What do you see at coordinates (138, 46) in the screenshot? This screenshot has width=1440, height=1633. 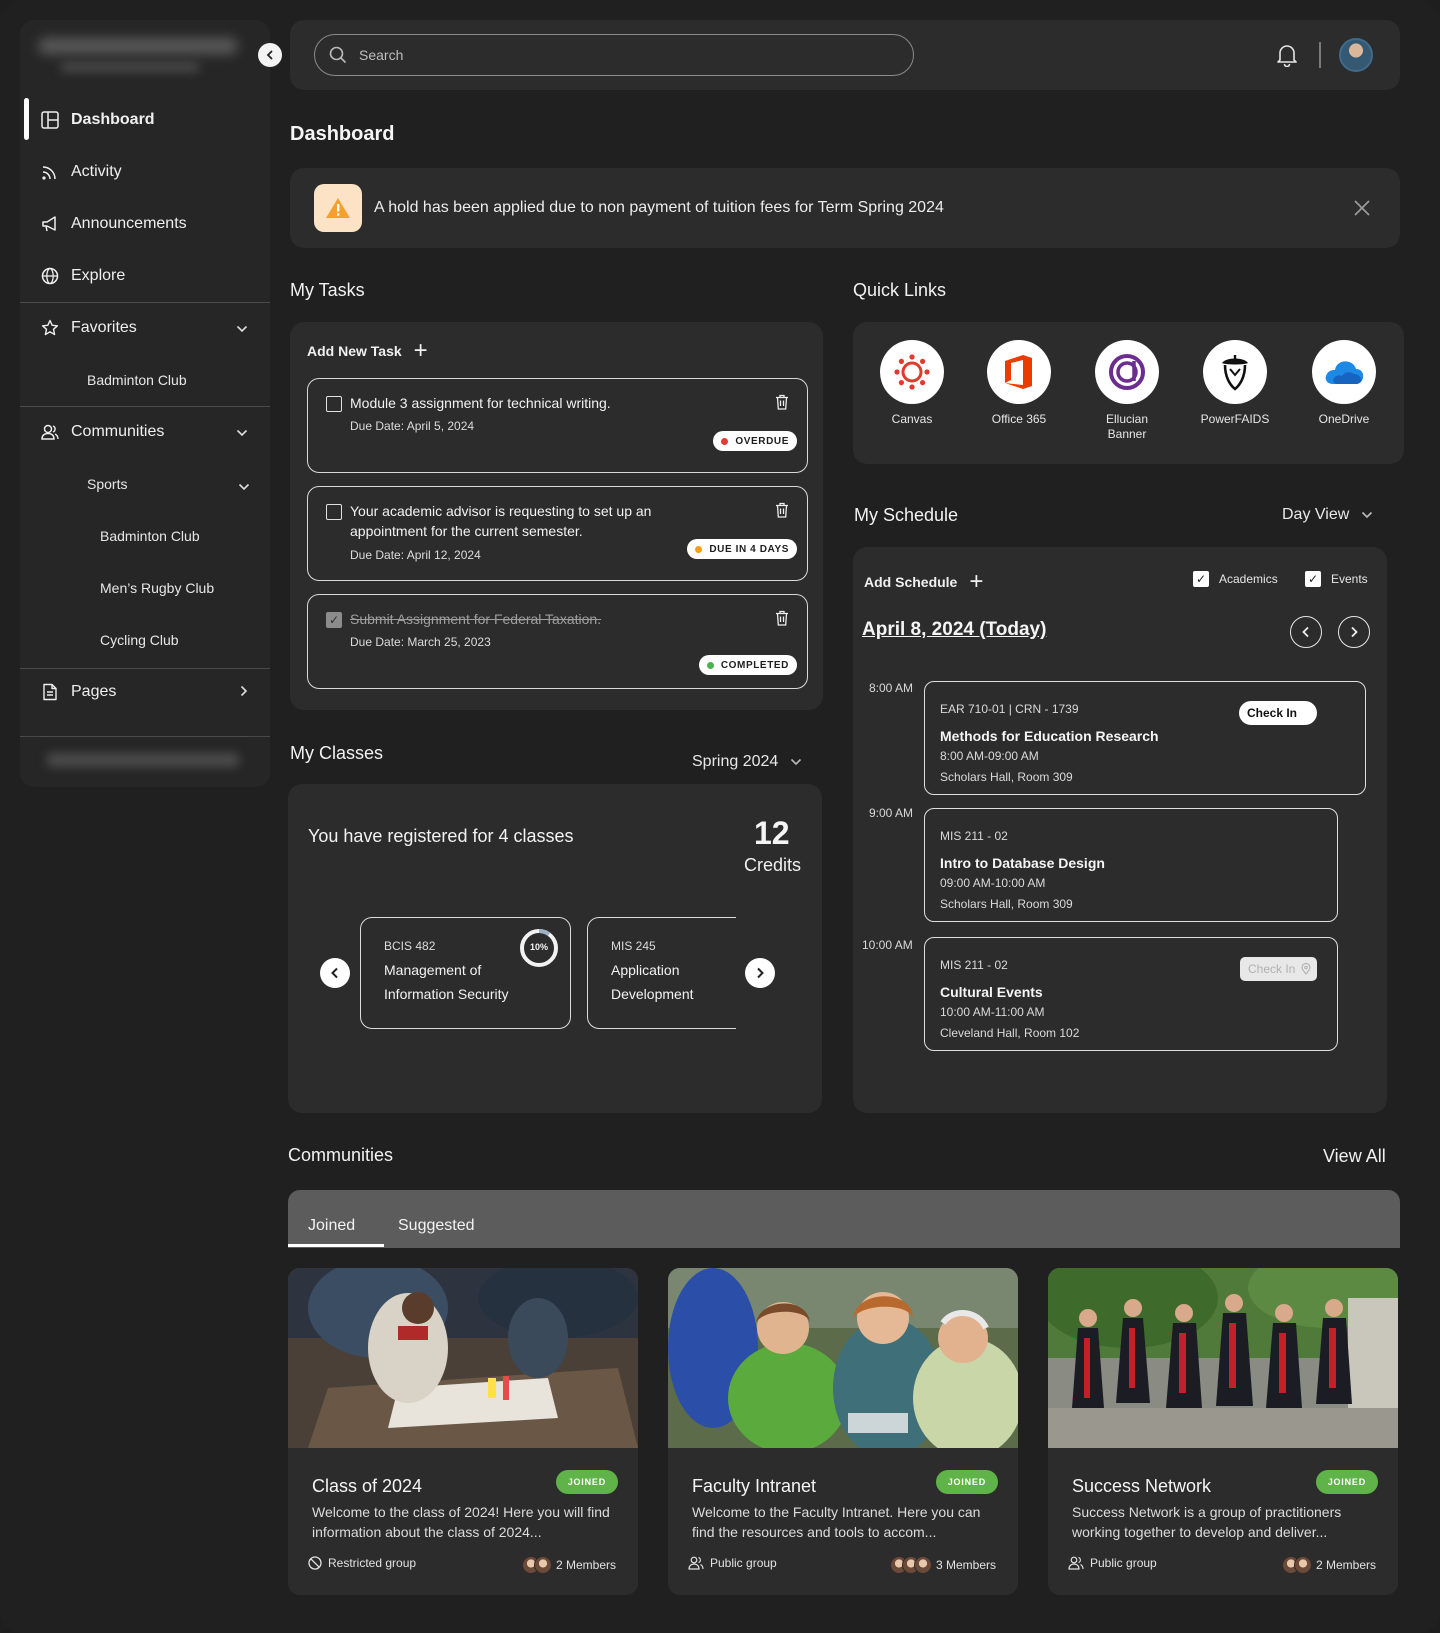 I see `brand-logo` at bounding box center [138, 46].